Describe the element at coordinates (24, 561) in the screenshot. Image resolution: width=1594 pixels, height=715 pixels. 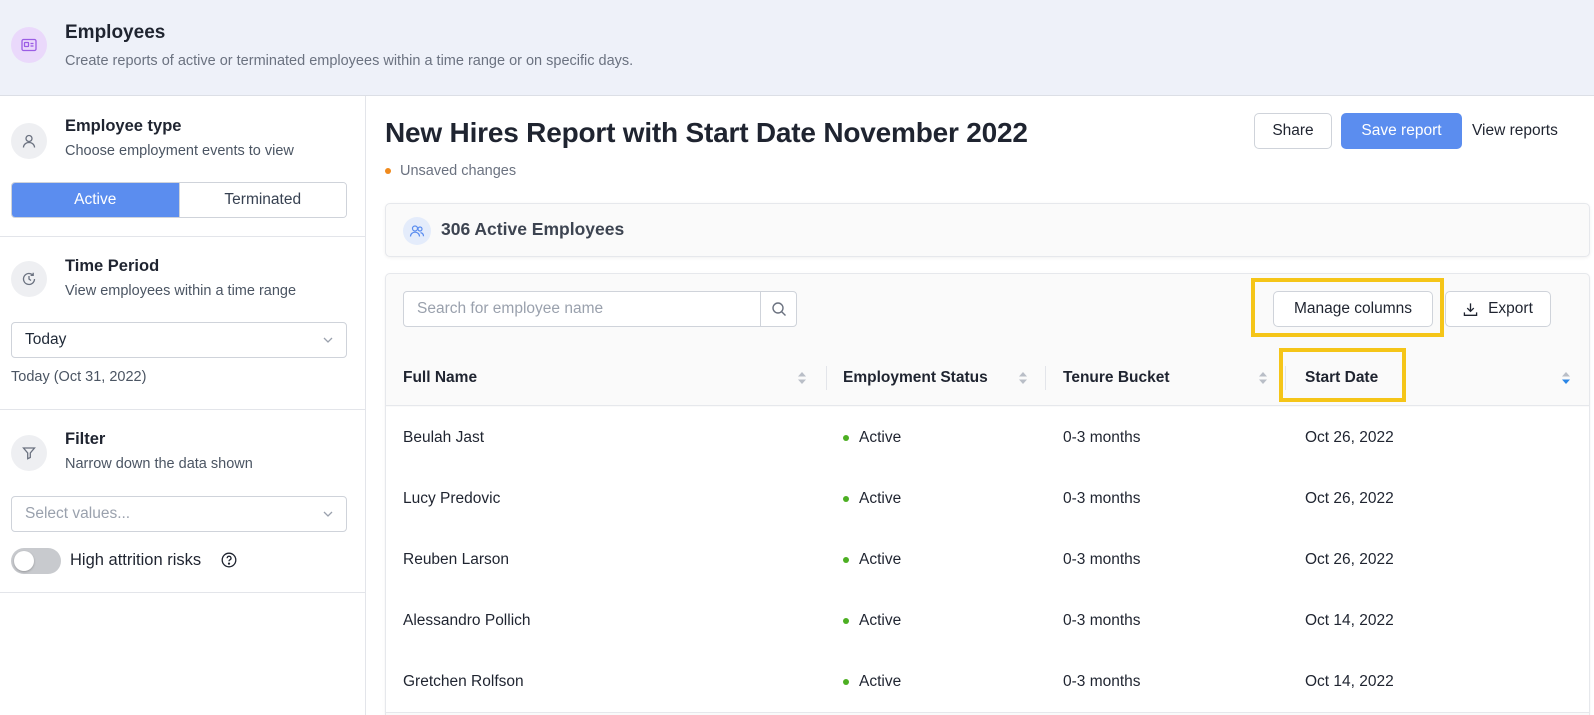
I see `toggle-knob` at that location.